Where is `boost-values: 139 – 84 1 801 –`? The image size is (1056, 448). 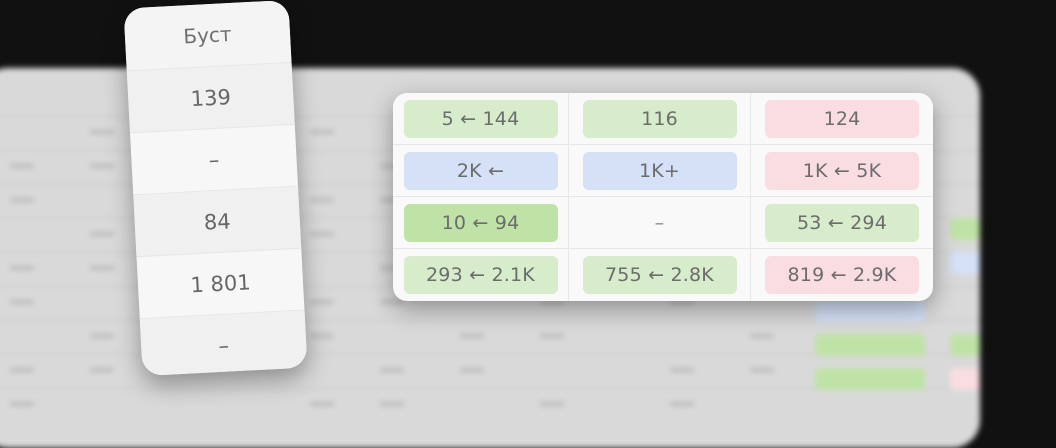
boost-values: 139 – 84 1 801 – is located at coordinates (217, 219).